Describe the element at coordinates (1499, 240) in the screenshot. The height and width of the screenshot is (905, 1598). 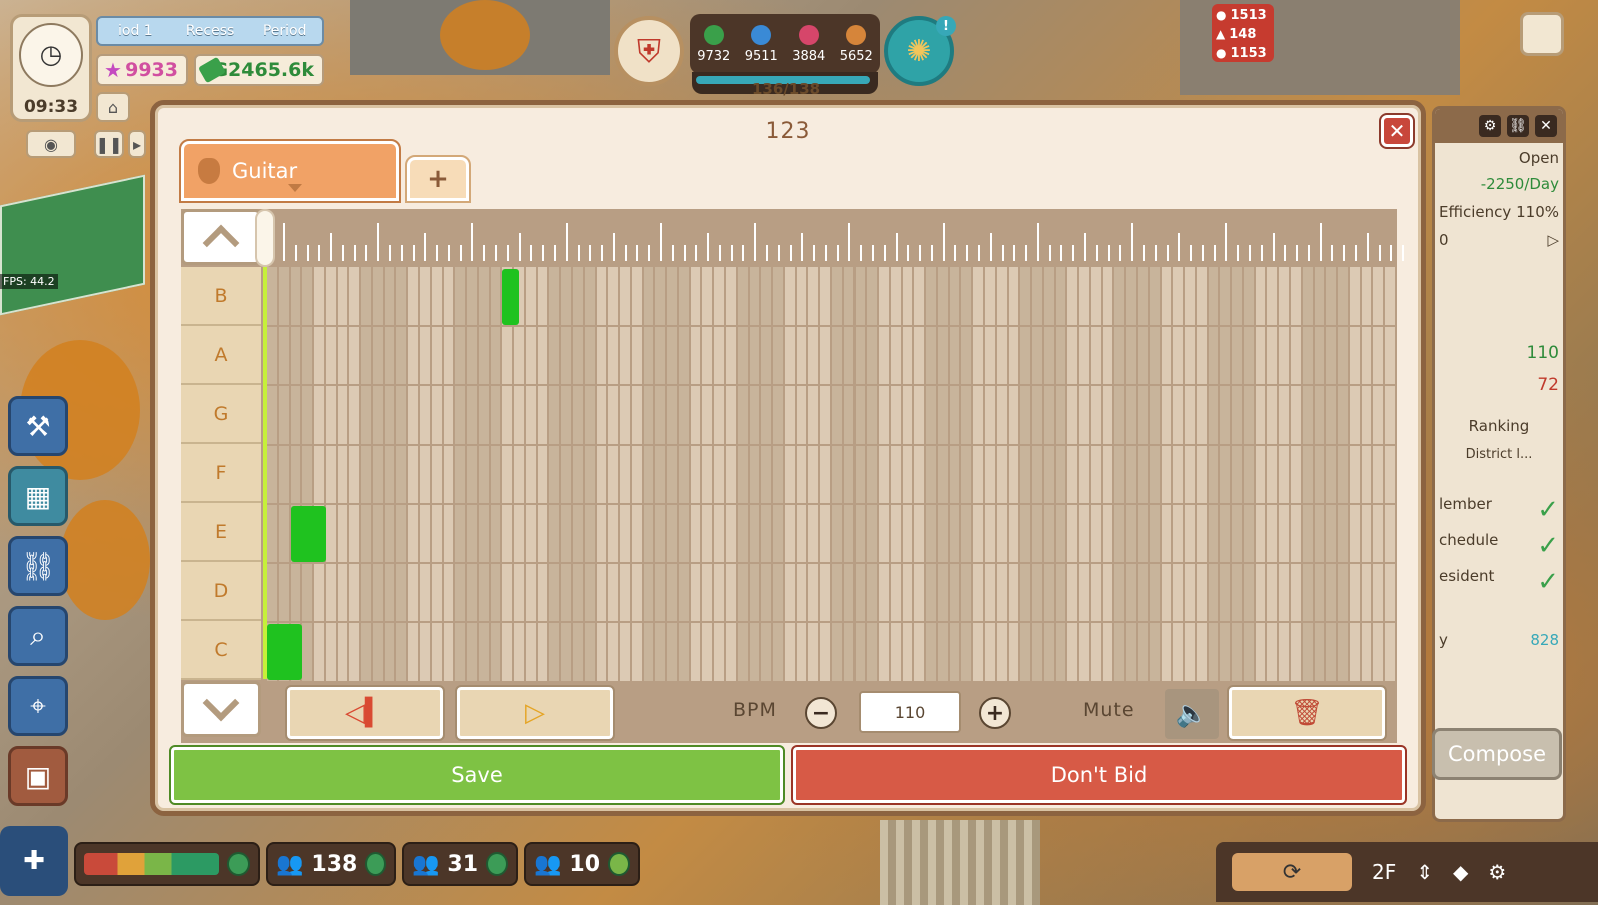
I see `slider-row: 0 ▷` at that location.